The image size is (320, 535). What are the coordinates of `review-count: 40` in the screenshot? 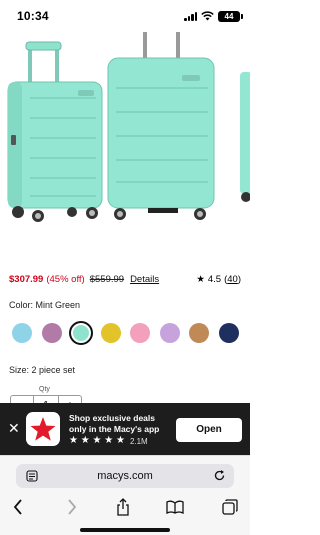 It's located at (232, 279).